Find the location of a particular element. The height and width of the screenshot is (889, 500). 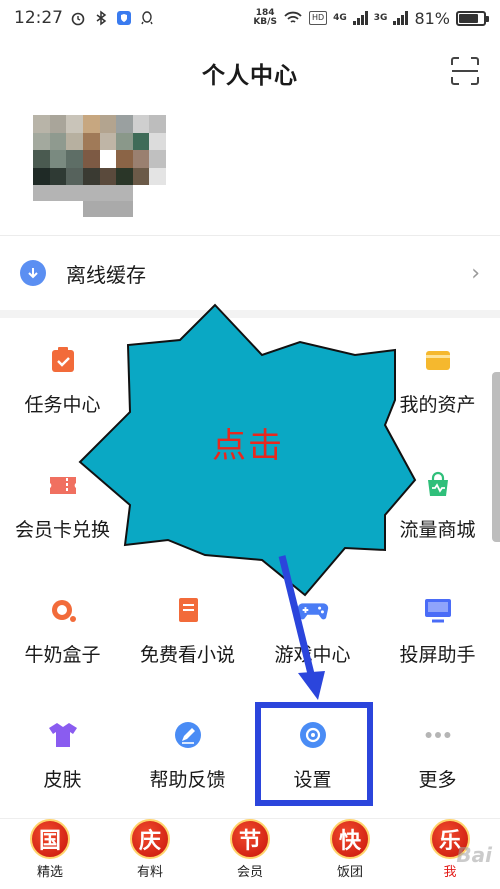

battery-icon is located at coordinates (472, 18).